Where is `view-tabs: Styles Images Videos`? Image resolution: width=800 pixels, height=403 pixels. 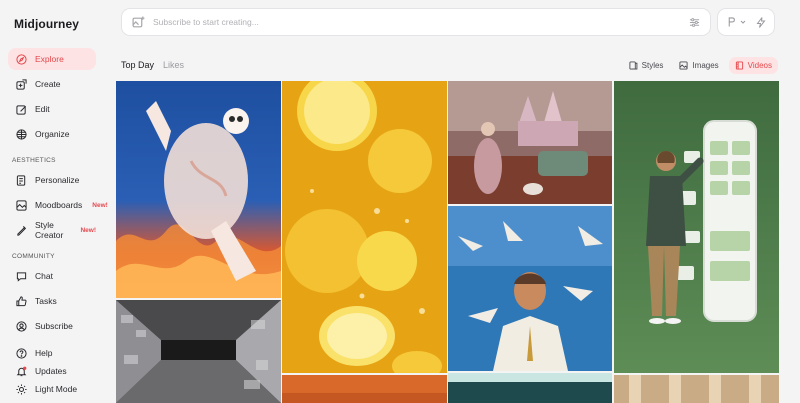 view-tabs: Styles Images Videos is located at coordinates (700, 65).